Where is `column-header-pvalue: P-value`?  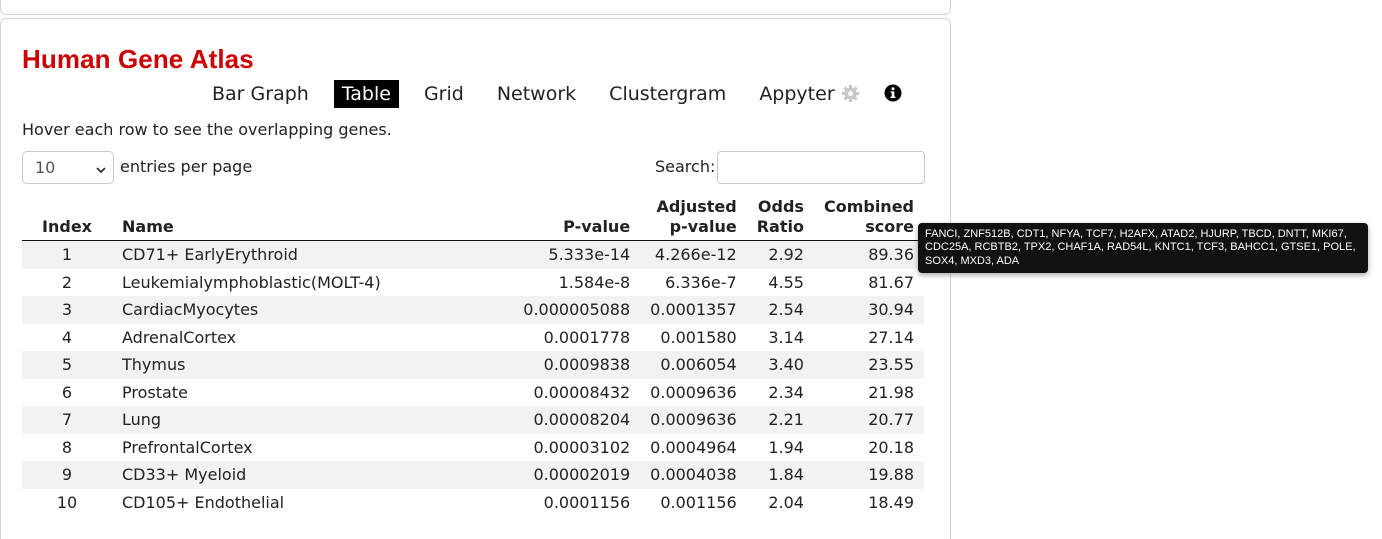
column-header-pvalue: P-value is located at coordinates (577, 219).